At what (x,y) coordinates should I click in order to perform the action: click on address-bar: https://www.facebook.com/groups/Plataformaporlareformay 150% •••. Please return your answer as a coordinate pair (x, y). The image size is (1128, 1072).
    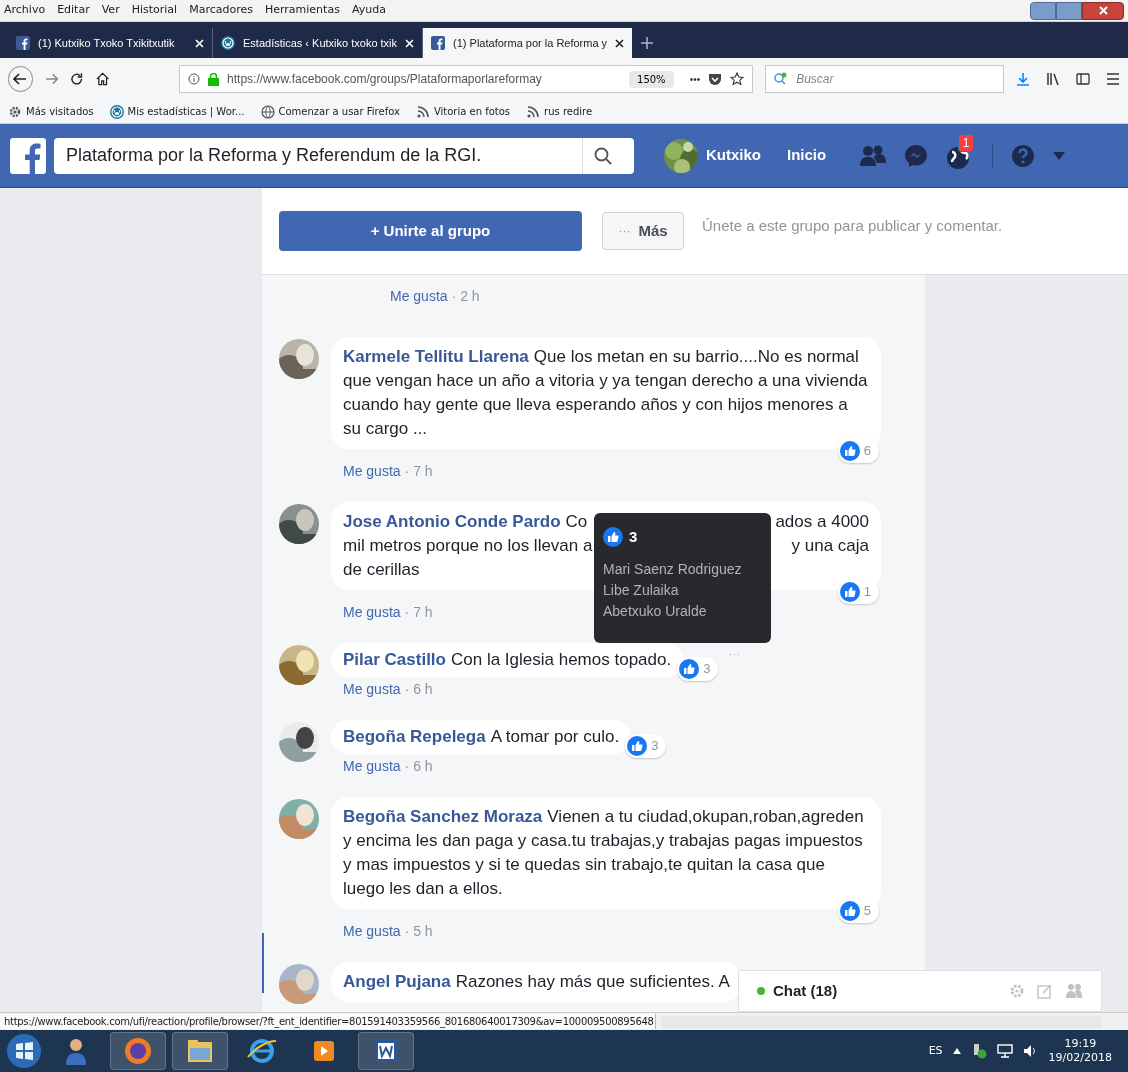
    Looking at the image, I should click on (466, 79).